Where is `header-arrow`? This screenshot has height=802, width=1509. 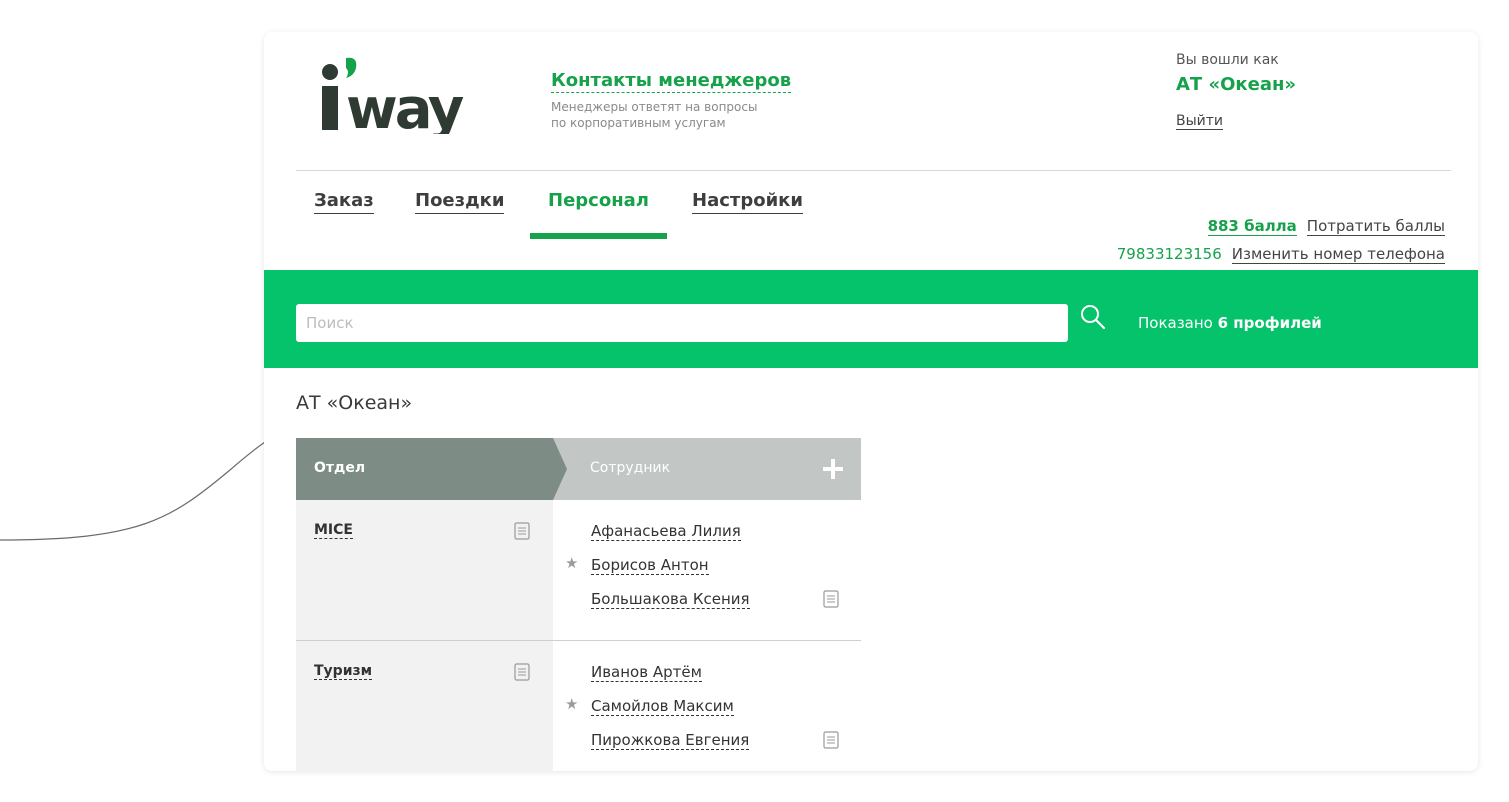
header-arrow is located at coordinates (560, 469).